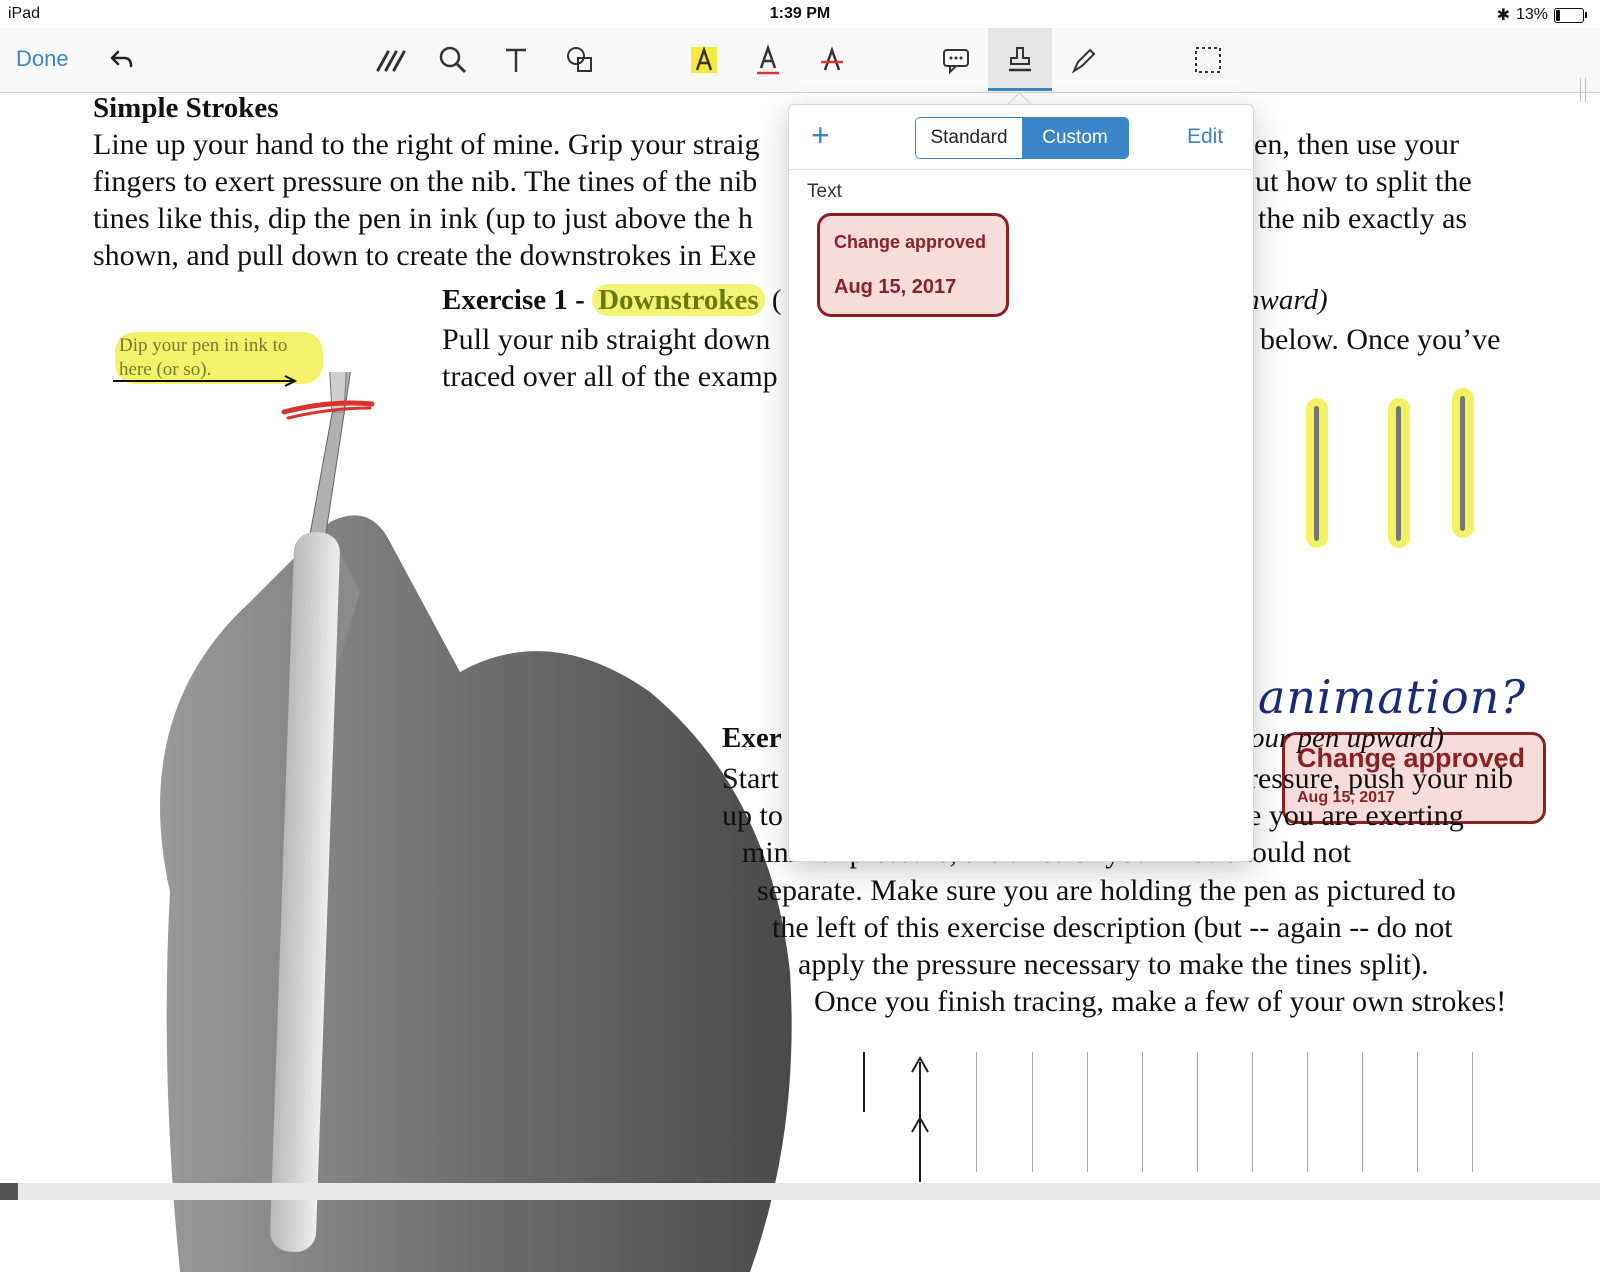 This screenshot has width=1600, height=1272. I want to click on arrow-to-ink-level, so click(205, 381).